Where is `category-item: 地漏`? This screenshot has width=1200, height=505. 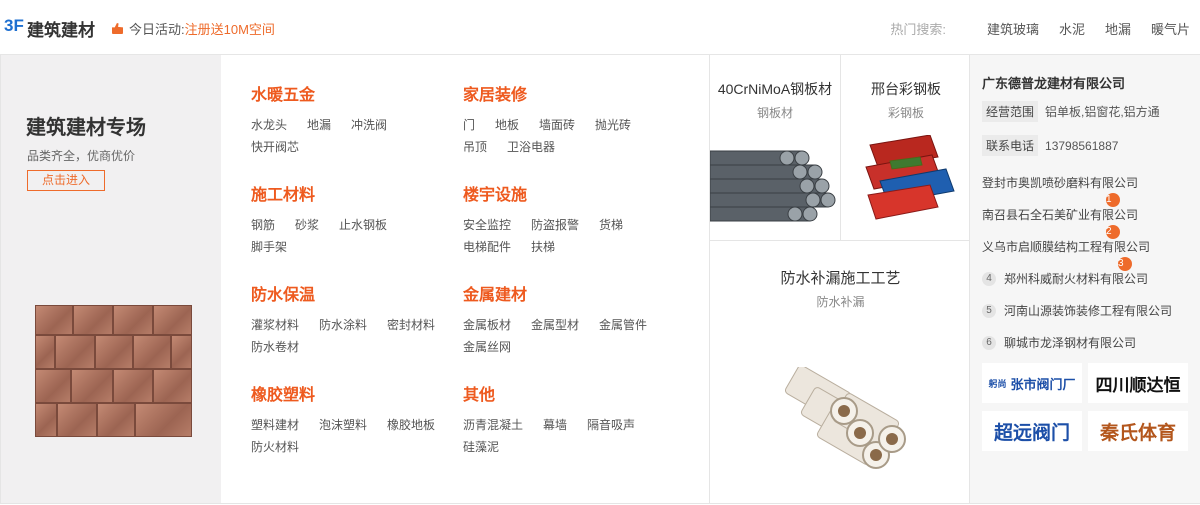
category-item: 地漏 is located at coordinates (319, 125).